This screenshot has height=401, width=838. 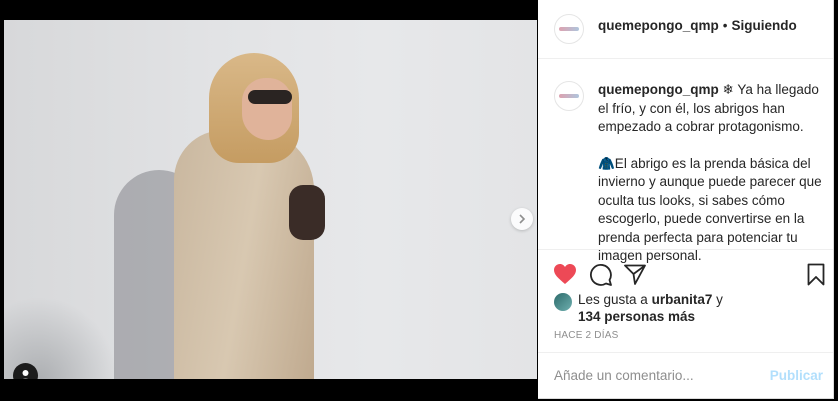 What do you see at coordinates (689, 275) in the screenshot?
I see `action-bar` at bounding box center [689, 275].